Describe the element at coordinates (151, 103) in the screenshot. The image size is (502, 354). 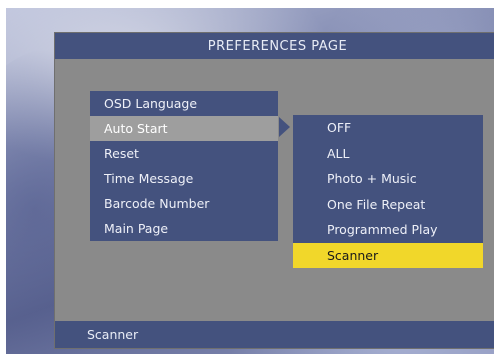
I see `menu-item-label: OSD Language` at that location.